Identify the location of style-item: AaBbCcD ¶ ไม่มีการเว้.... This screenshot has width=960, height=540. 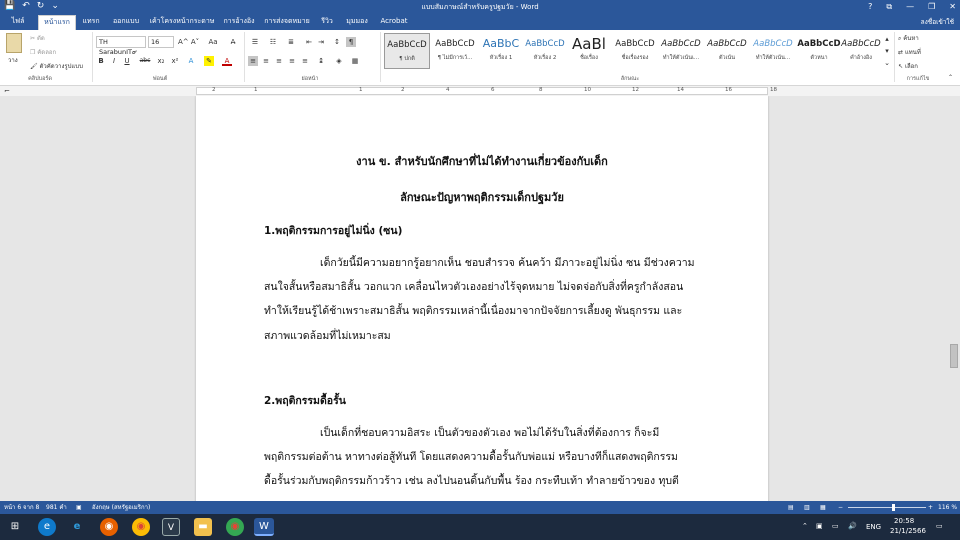
(455, 51).